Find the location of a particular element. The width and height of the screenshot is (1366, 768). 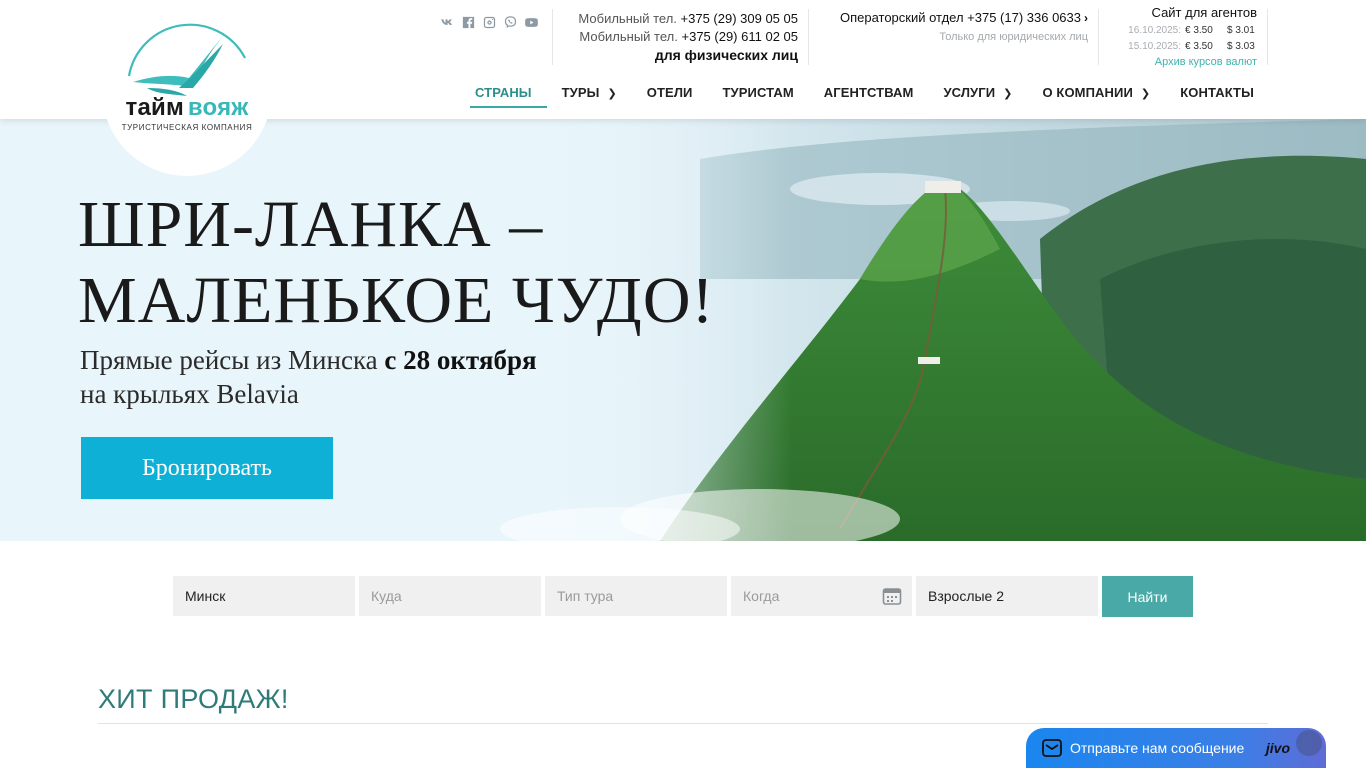

operator-phone-link: Операторский отдел +375 (17) 336 0633 › is located at coordinates (964, 17).